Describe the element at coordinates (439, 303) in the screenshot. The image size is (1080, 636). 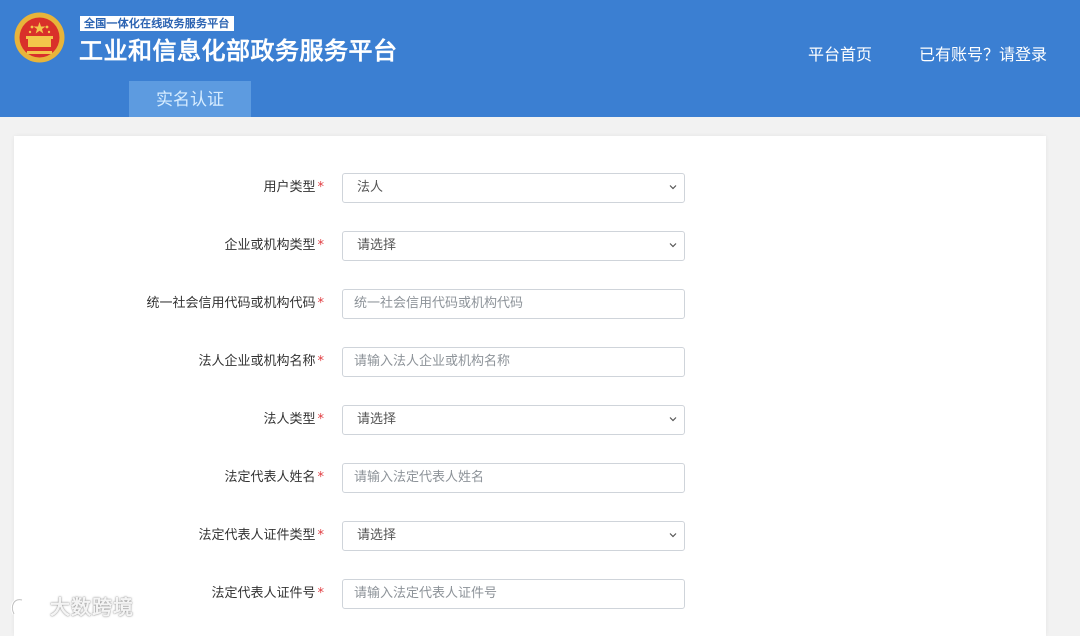
I see `input-placeholder: 统一社会信用代码或机构代码` at that location.